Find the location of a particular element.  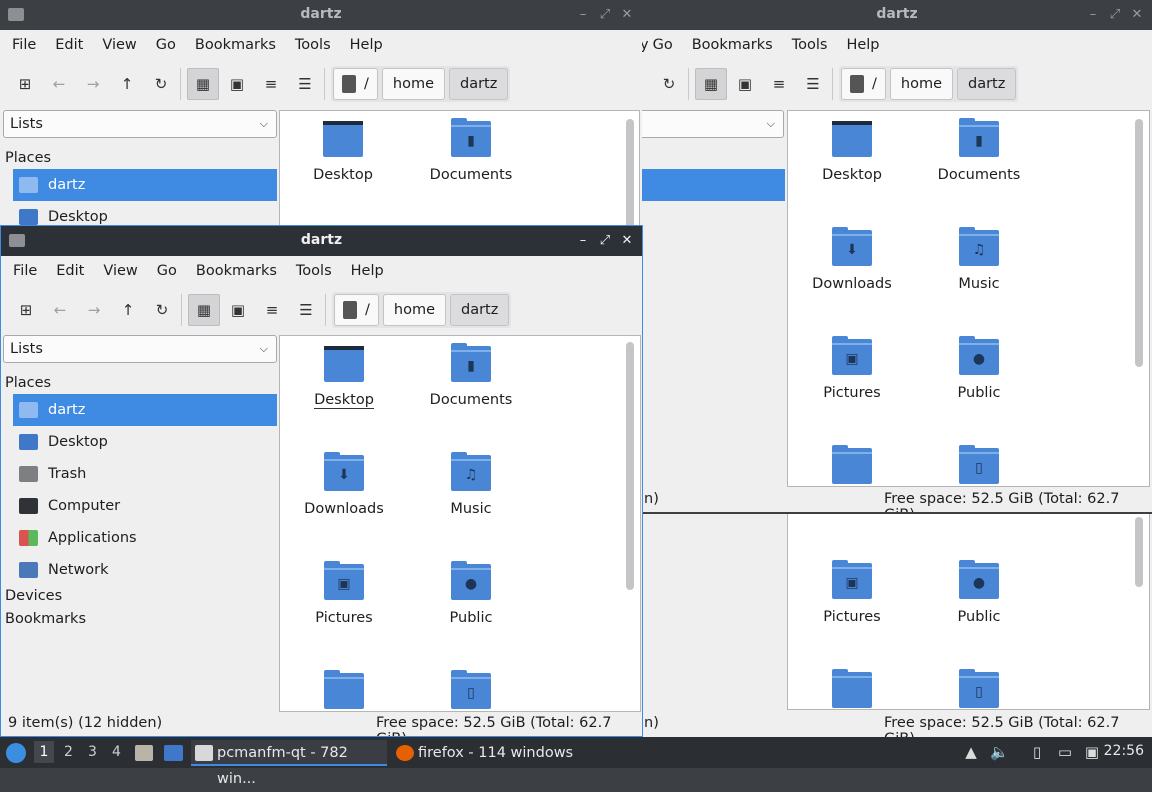

workspace-4: 4 is located at coordinates (116, 752).